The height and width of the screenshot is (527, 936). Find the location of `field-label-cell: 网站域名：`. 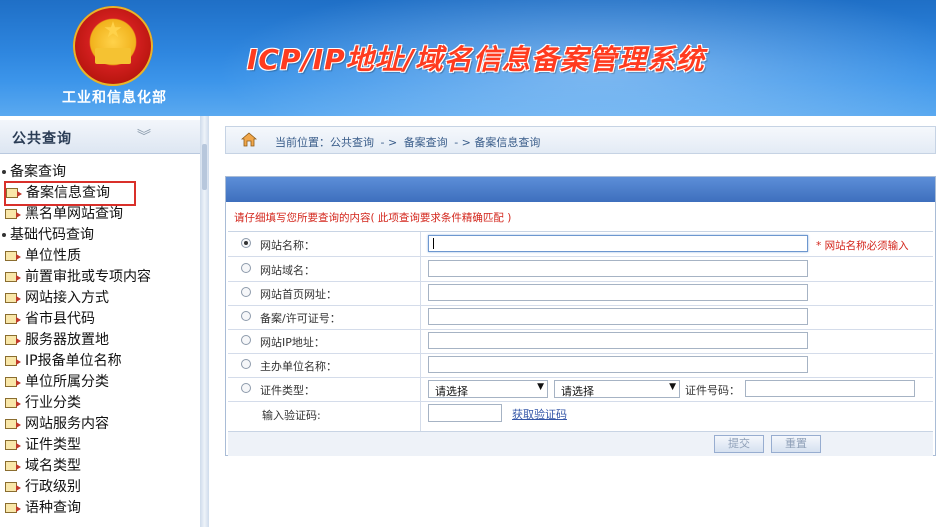

field-label-cell: 网站域名： is located at coordinates (324, 269).